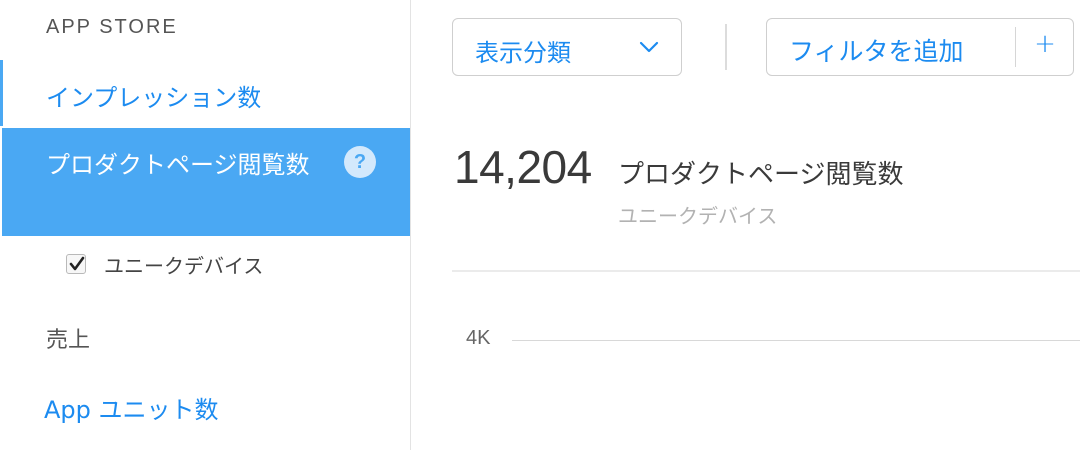 This screenshot has height=450, width=1080. I want to click on filter-button-group: フィルタを追加 +, so click(920, 47).